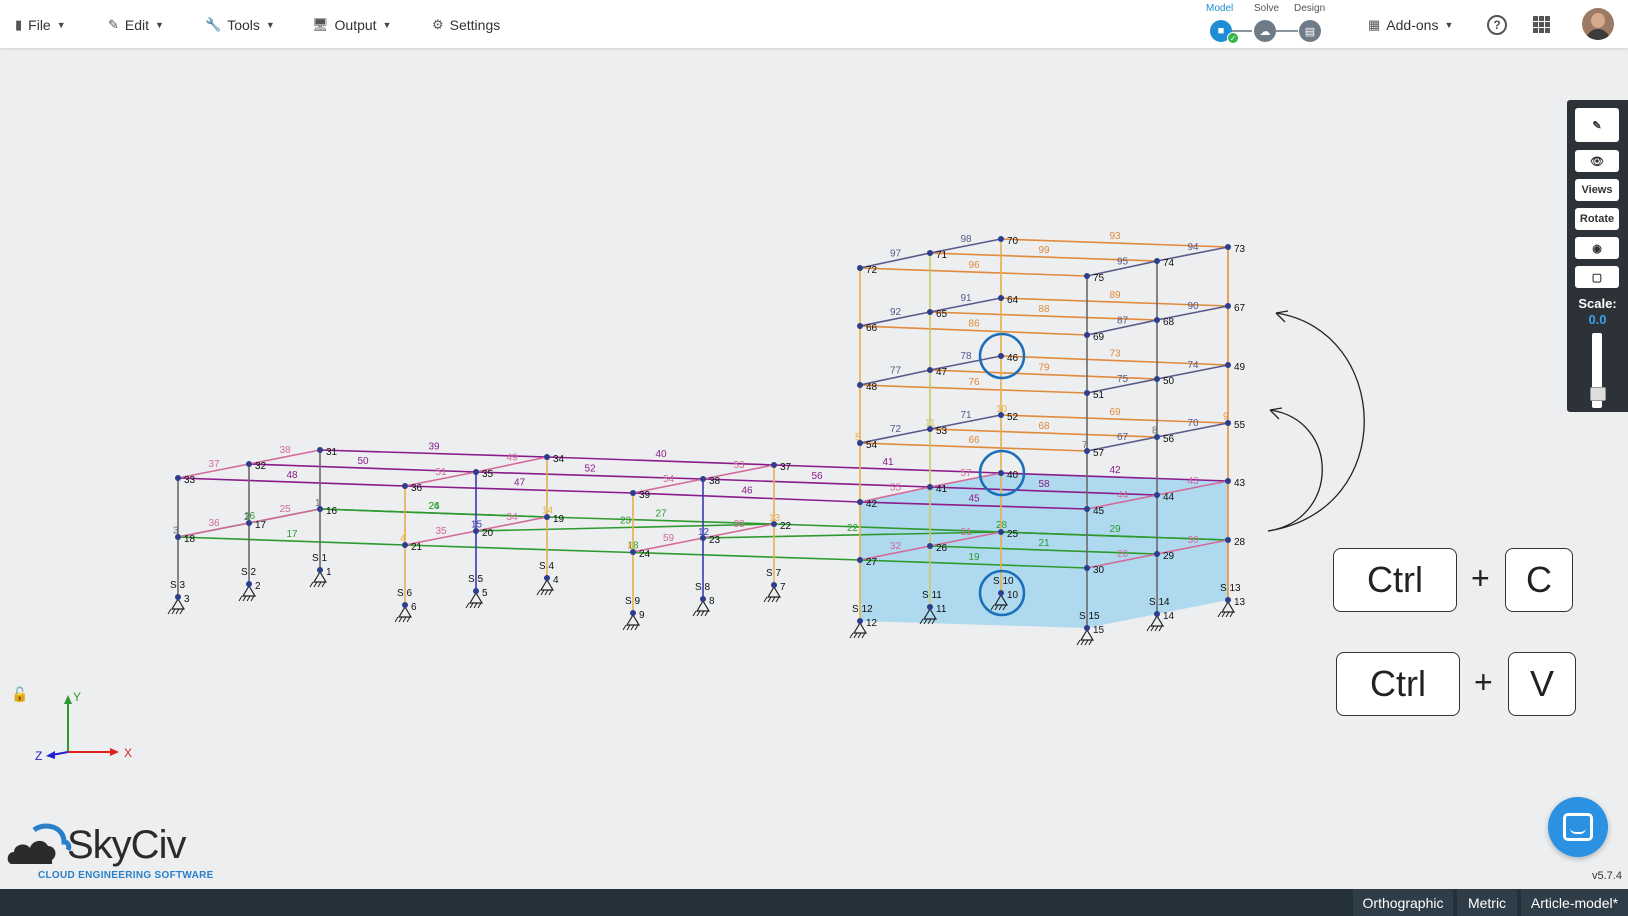 Image resolution: width=1628 pixels, height=916 pixels. Describe the element at coordinates (83, 726) in the screenshot. I see `axis-triad: Y X Z` at that location.